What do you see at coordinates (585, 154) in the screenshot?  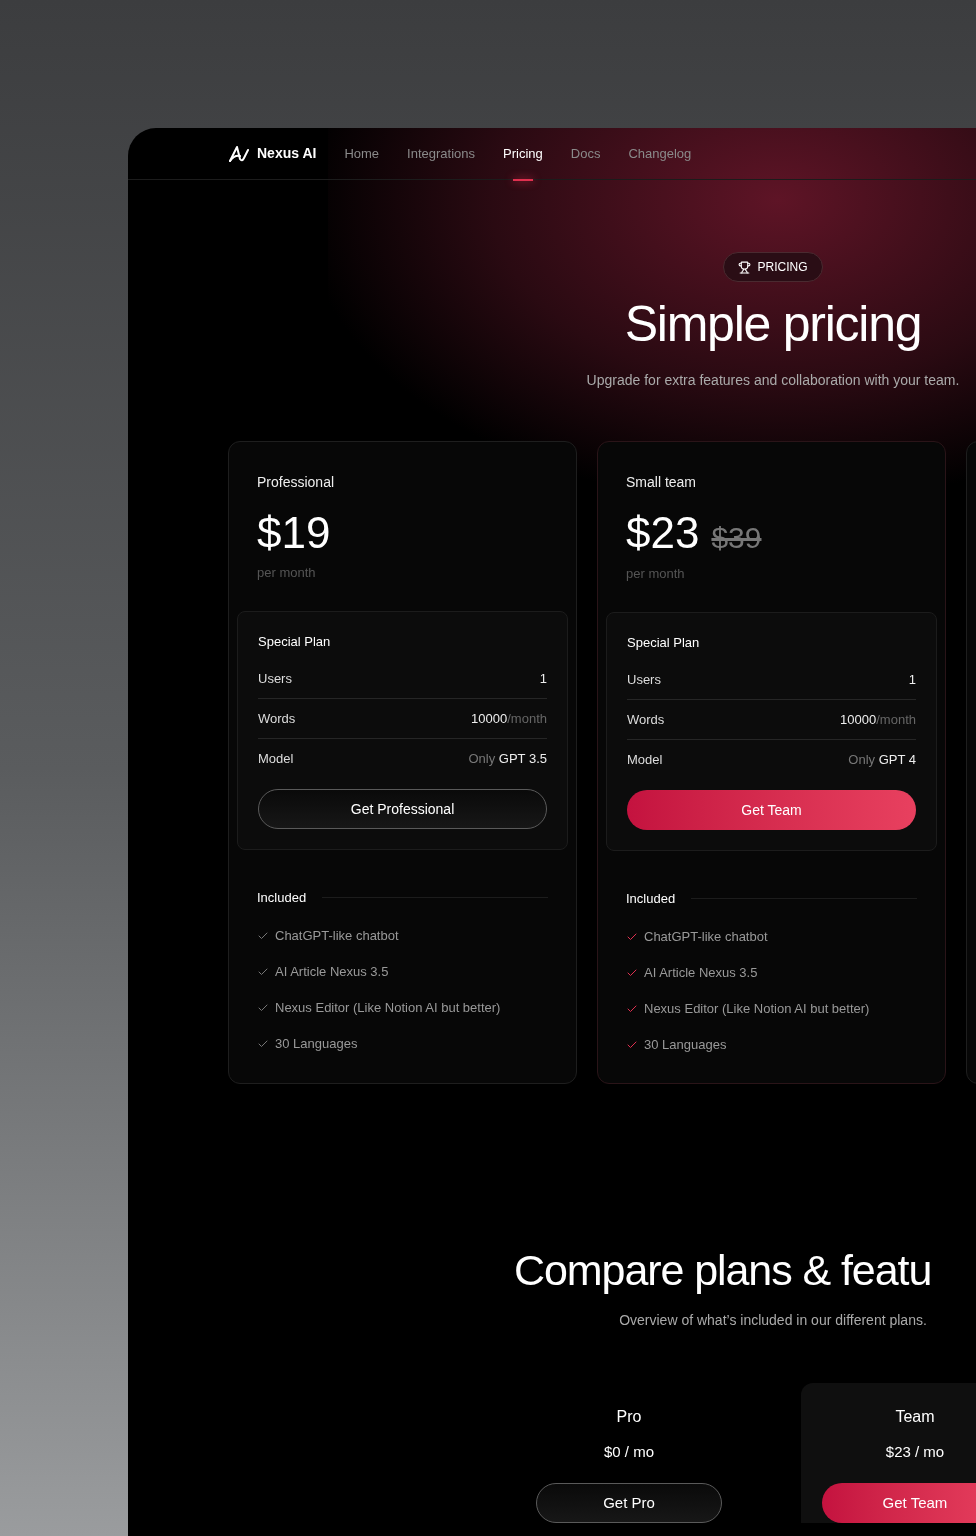 I see `nav-link: Docs` at bounding box center [585, 154].